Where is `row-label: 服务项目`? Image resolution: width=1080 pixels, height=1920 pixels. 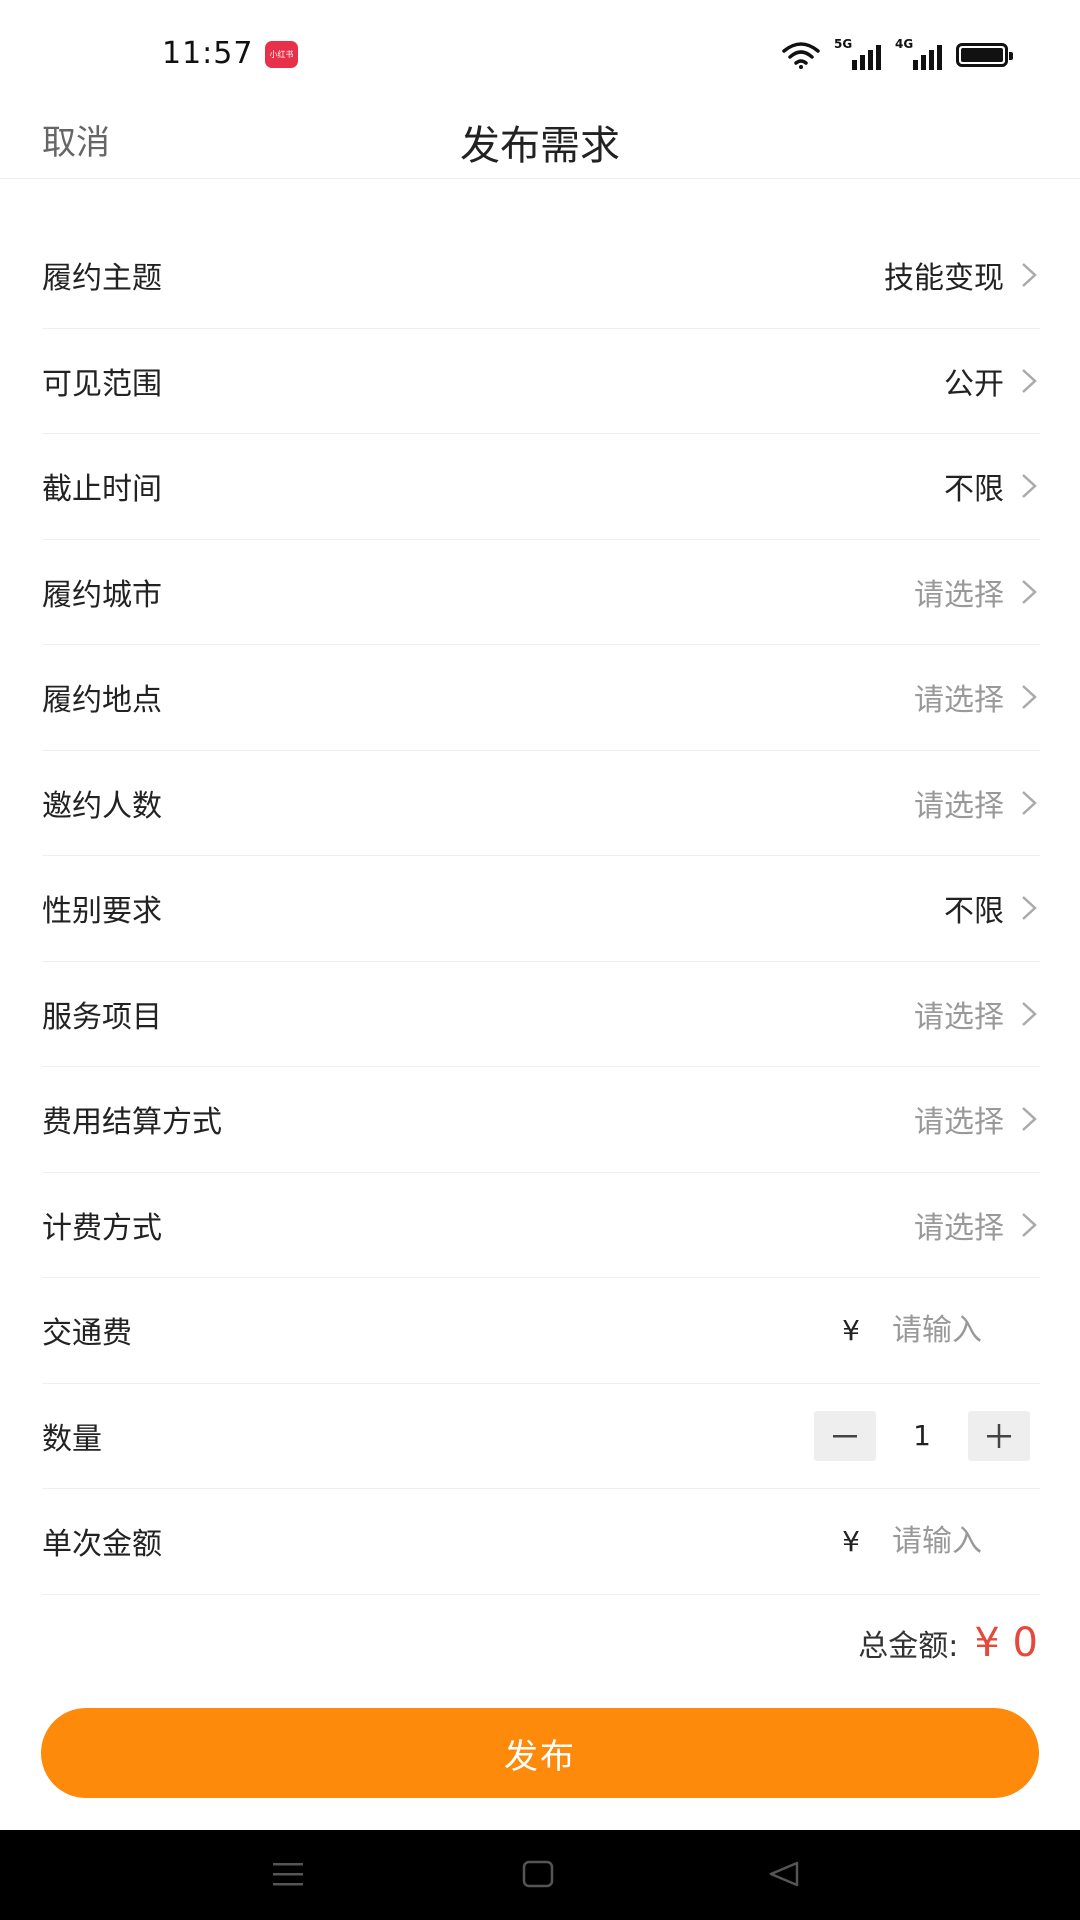 row-label: 服务项目 is located at coordinates (102, 1017).